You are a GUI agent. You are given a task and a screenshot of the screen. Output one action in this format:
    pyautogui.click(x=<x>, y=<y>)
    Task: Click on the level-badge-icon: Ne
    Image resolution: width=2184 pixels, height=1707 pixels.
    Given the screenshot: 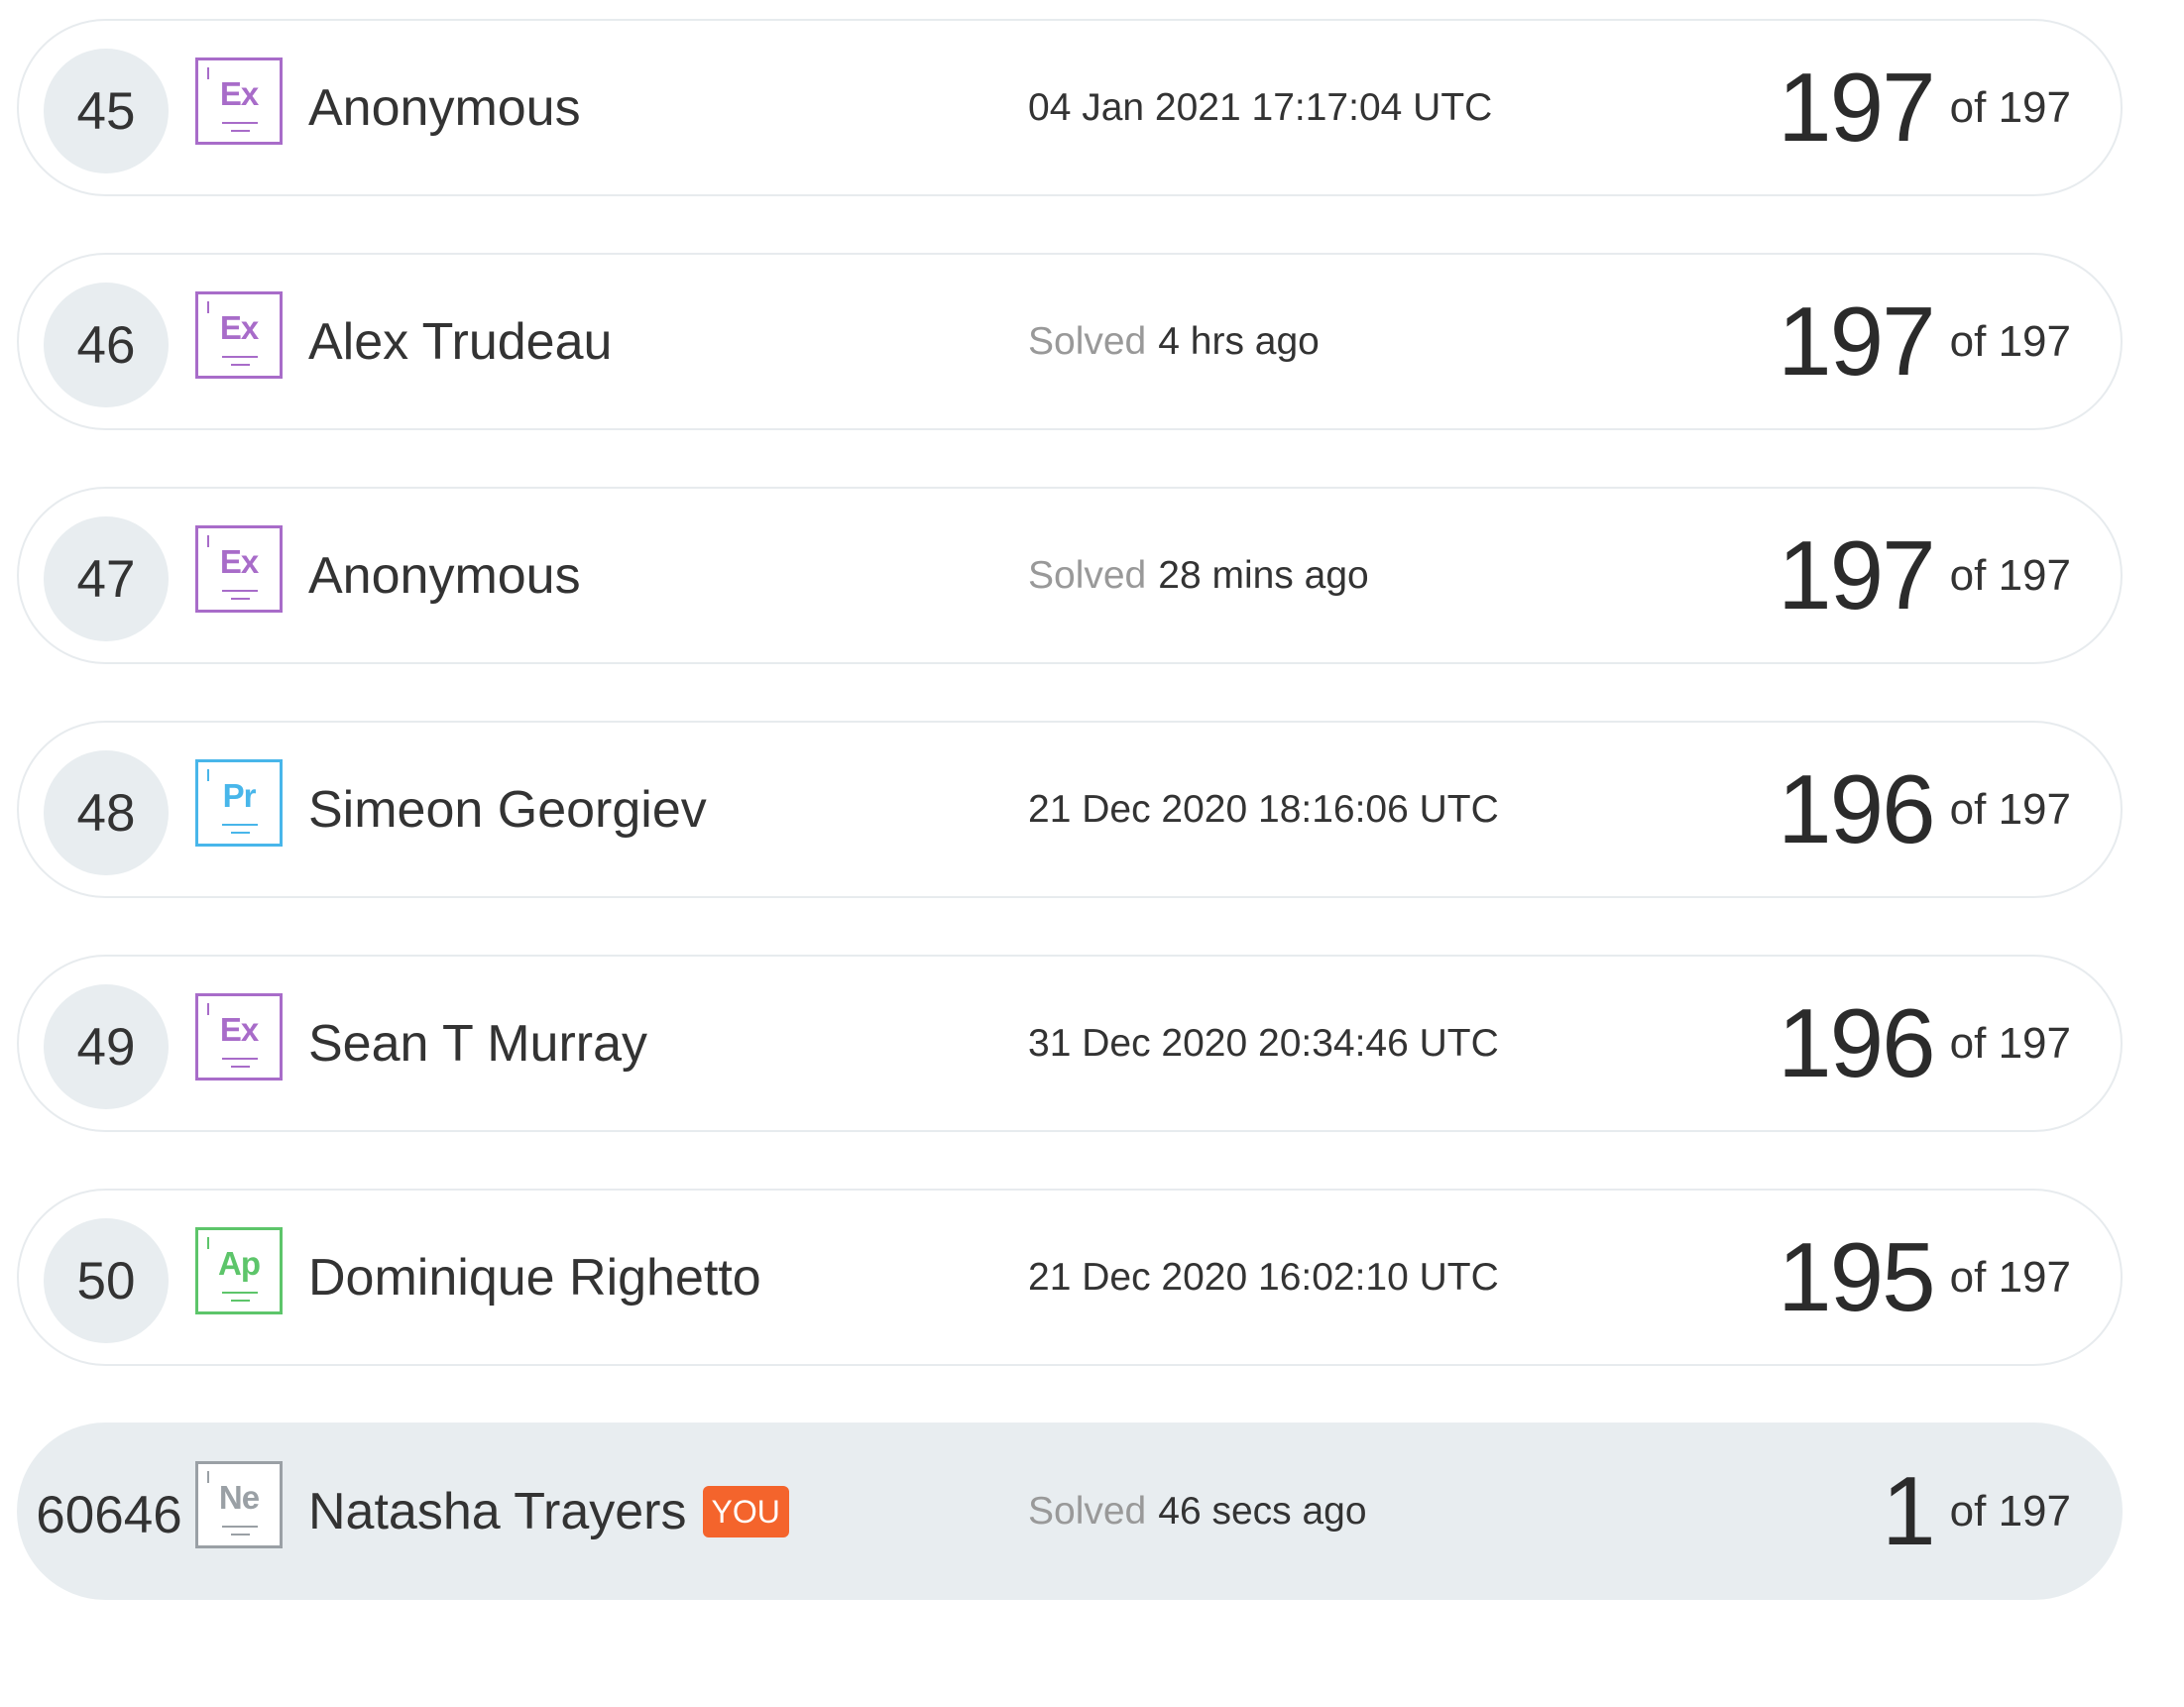 What is the action you would take?
    pyautogui.click(x=239, y=1504)
    